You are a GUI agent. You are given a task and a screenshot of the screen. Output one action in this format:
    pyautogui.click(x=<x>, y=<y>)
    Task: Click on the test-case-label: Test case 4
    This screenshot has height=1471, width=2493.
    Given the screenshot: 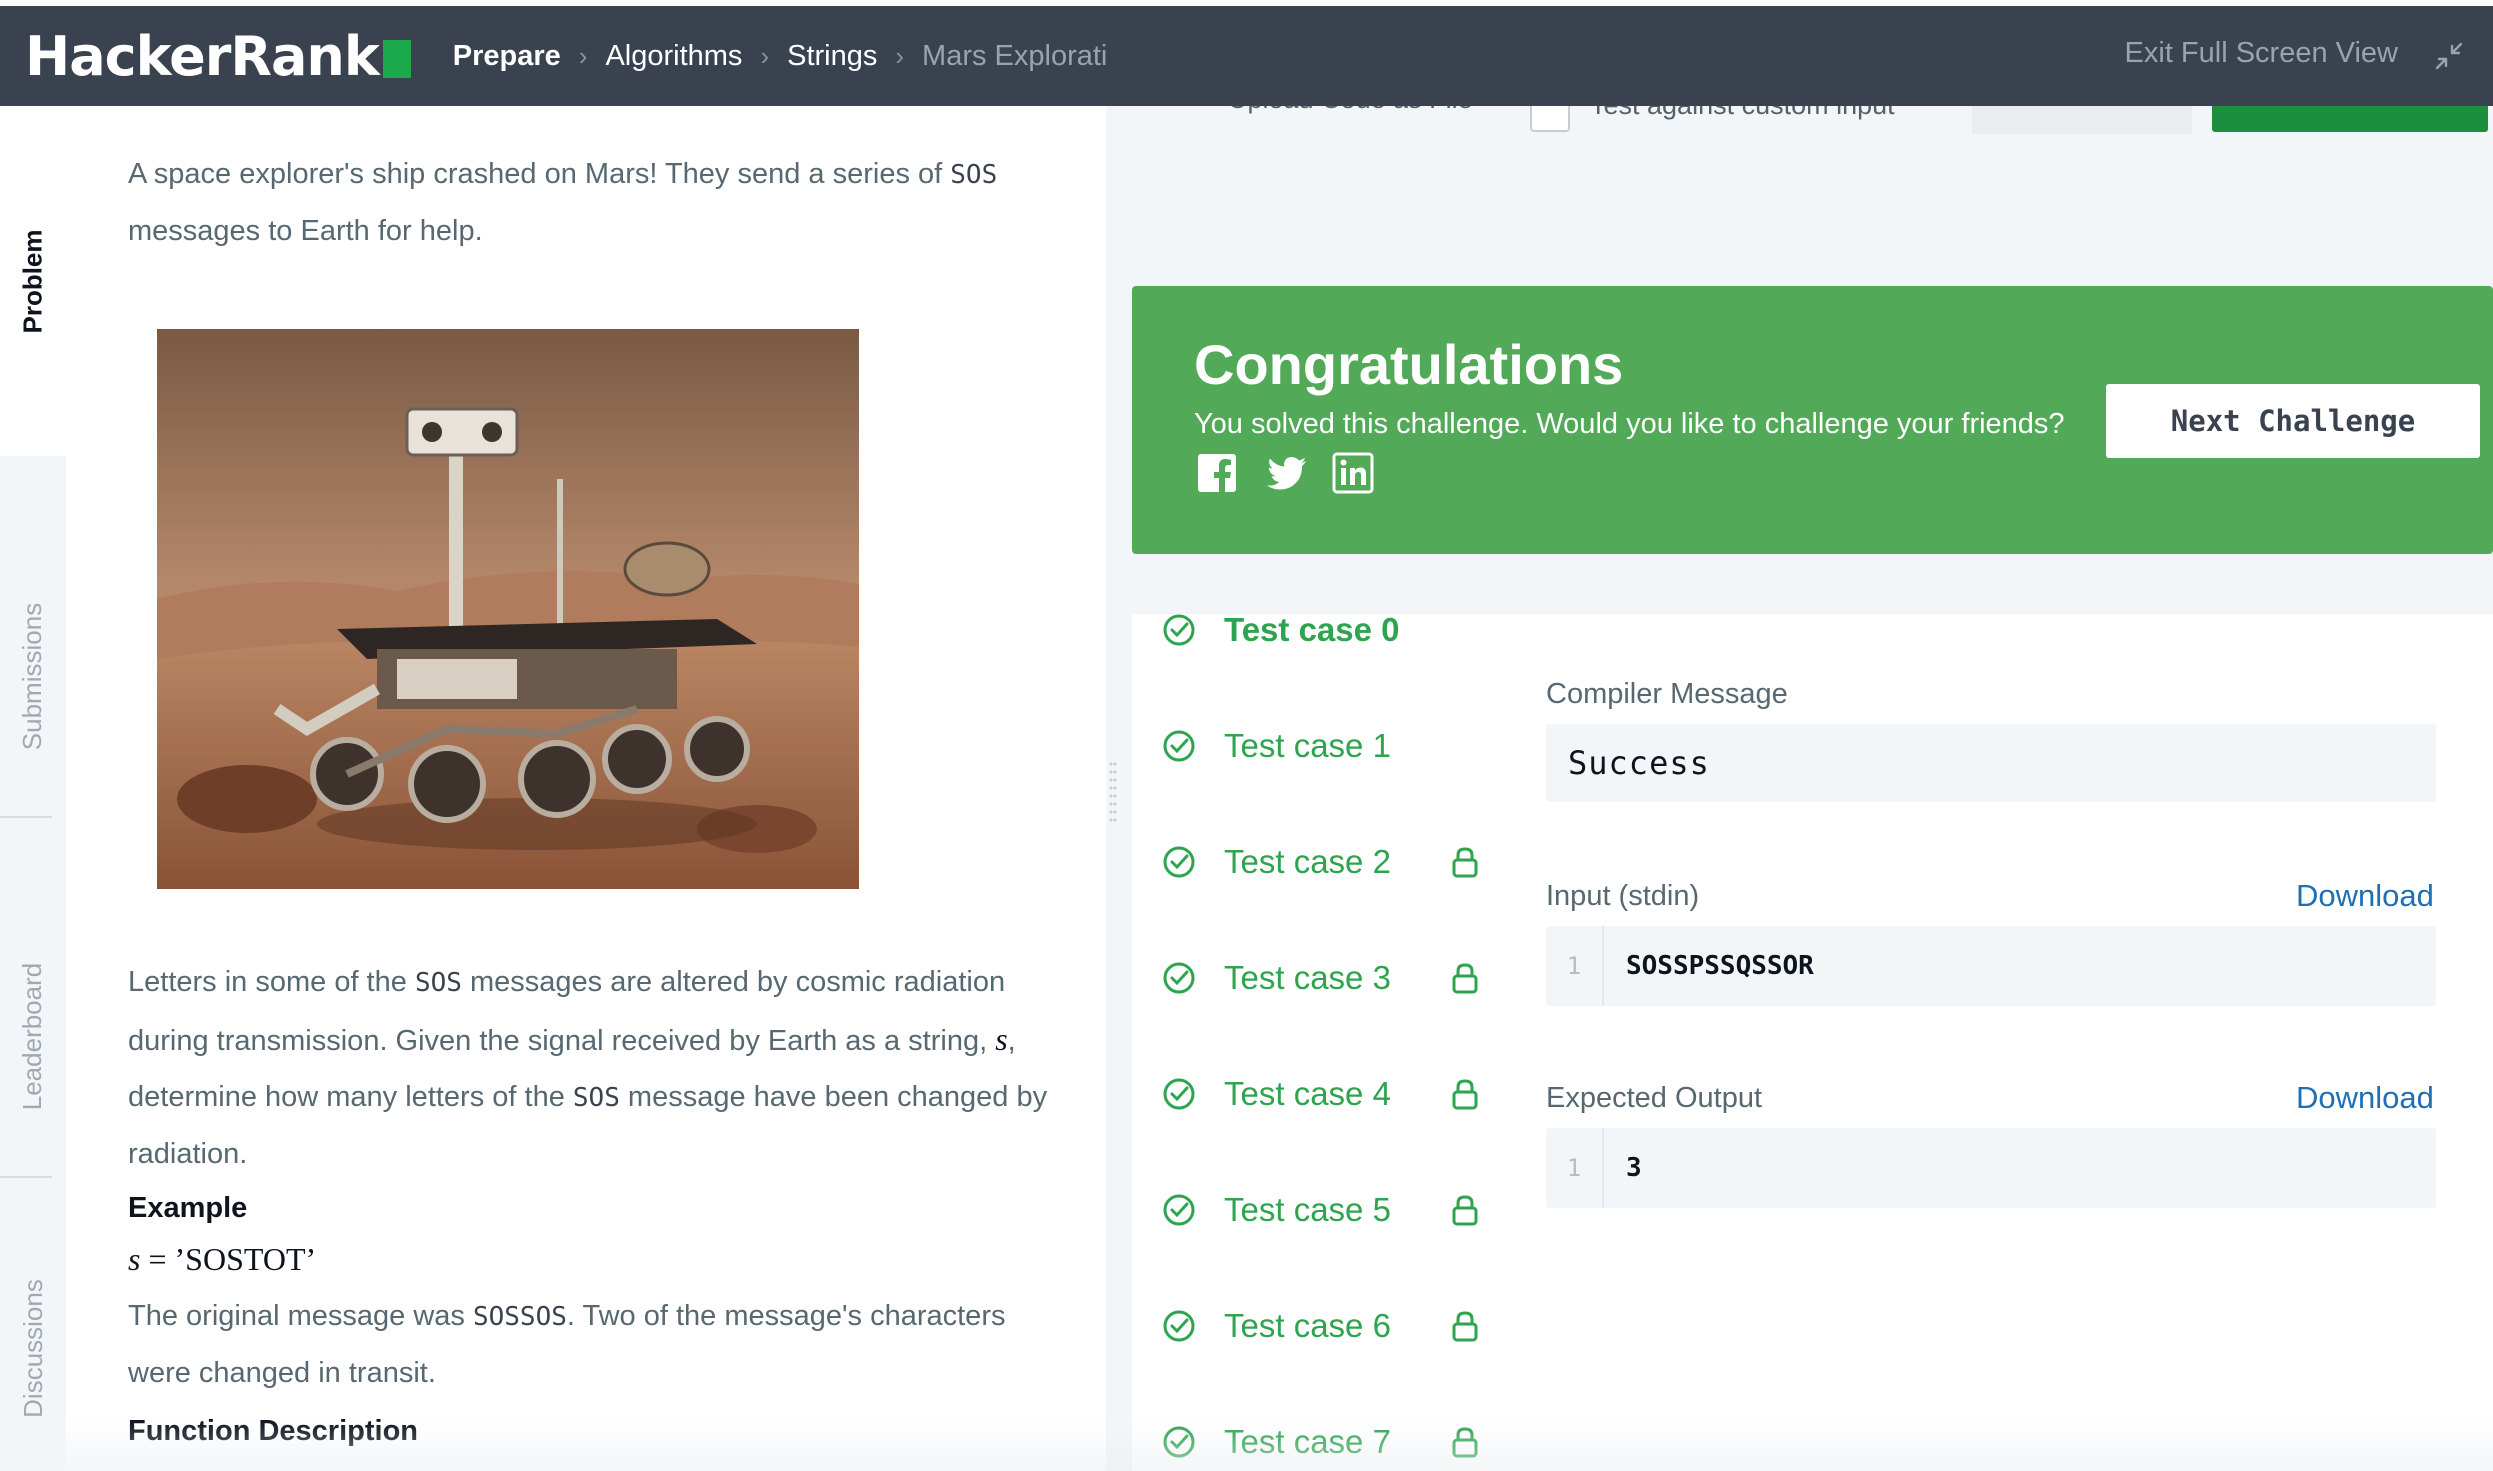 What is the action you would take?
    pyautogui.click(x=1307, y=1093)
    